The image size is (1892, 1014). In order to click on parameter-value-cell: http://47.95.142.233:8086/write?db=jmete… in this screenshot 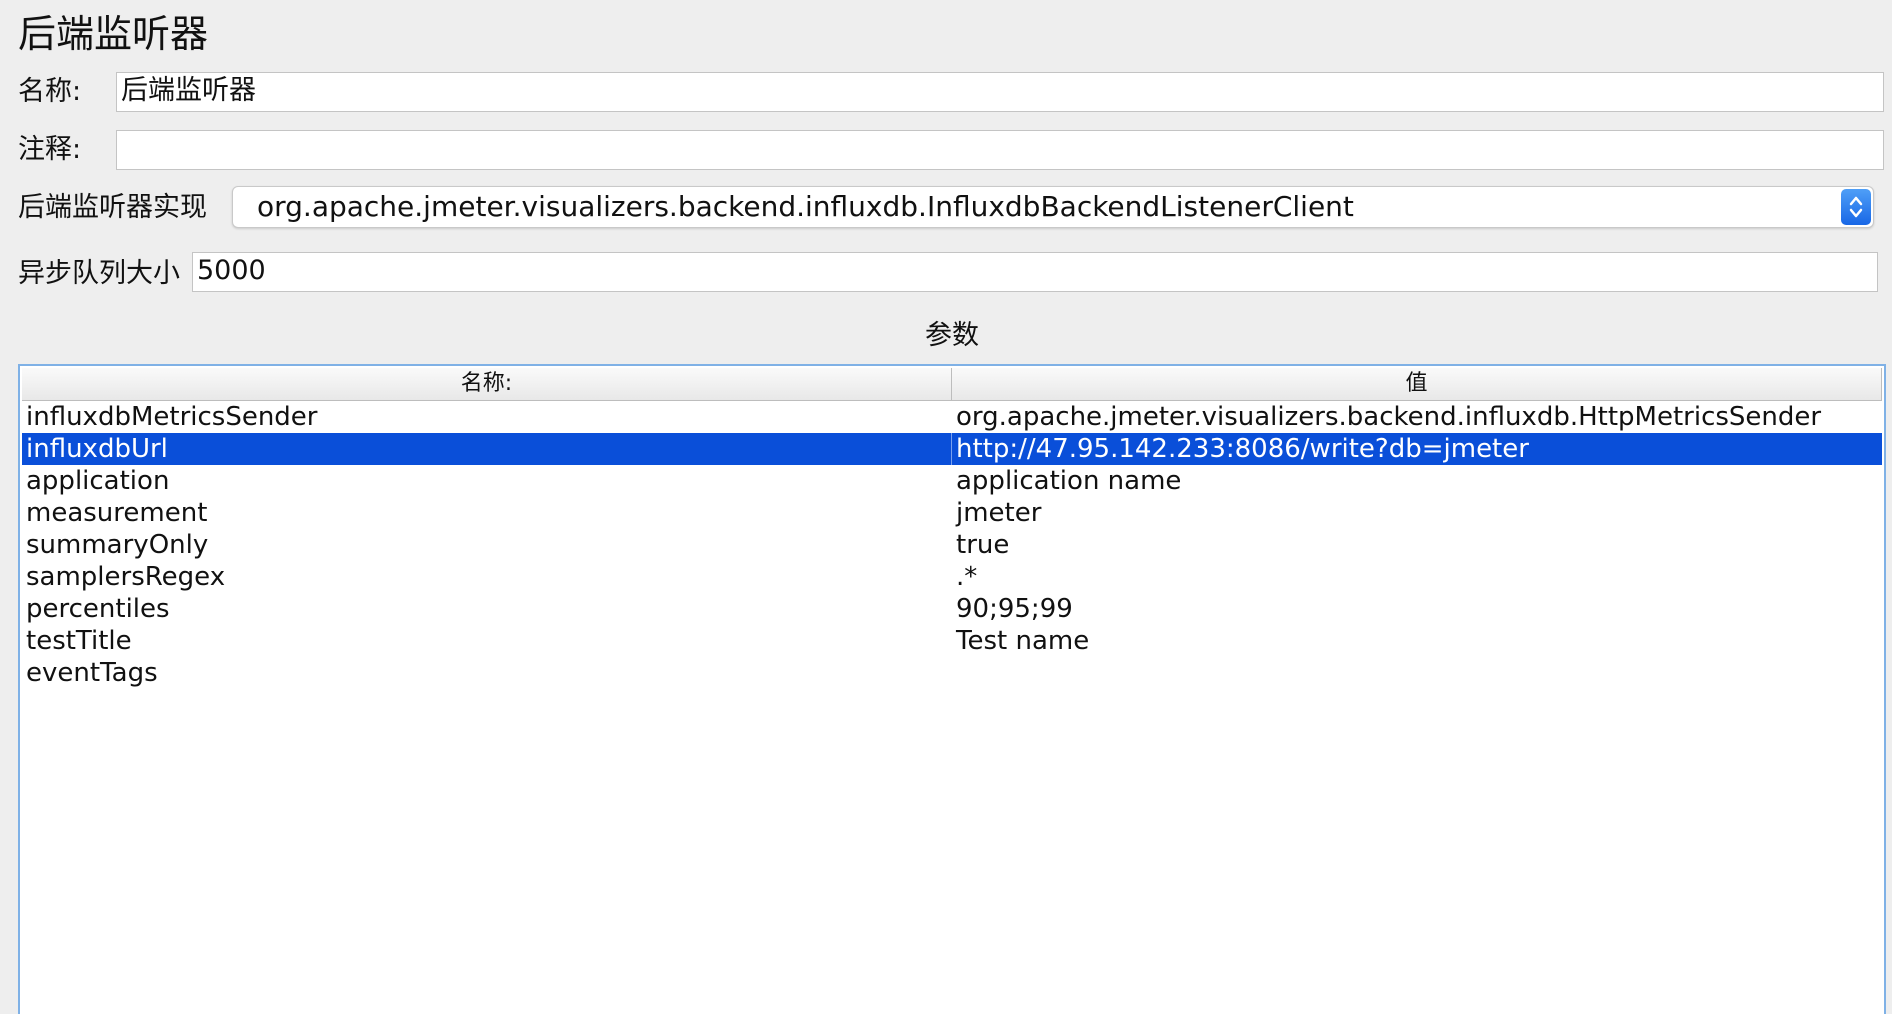, I will do `click(1417, 449)`.